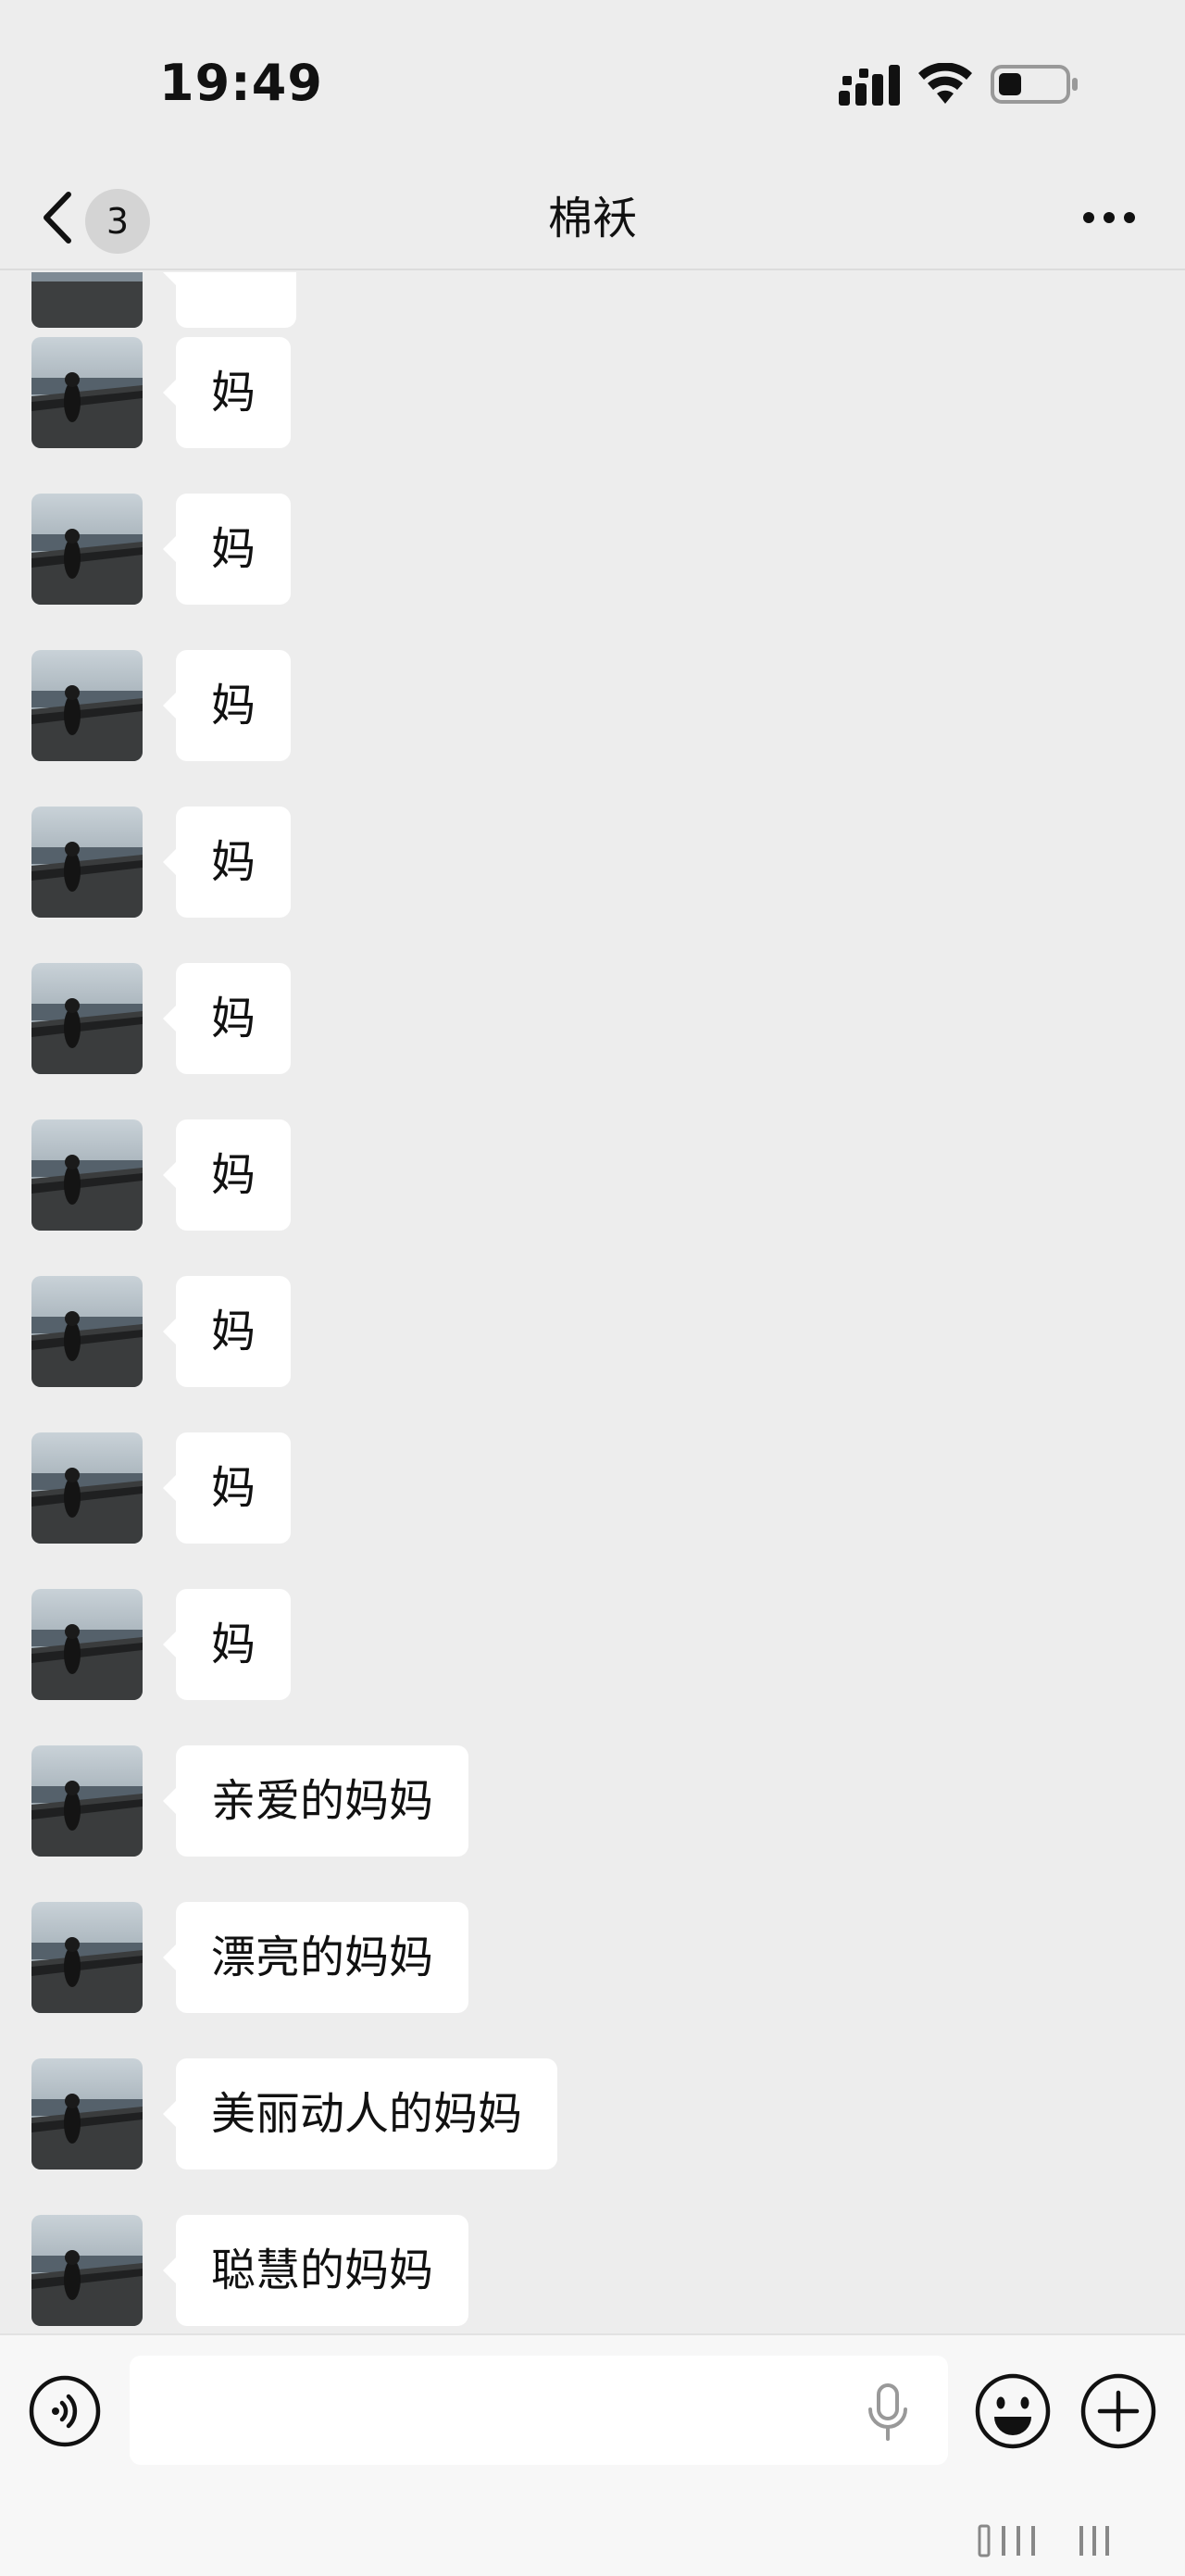 This screenshot has height=2576, width=1185. What do you see at coordinates (1034, 85) in the screenshot?
I see `battery-icon` at bounding box center [1034, 85].